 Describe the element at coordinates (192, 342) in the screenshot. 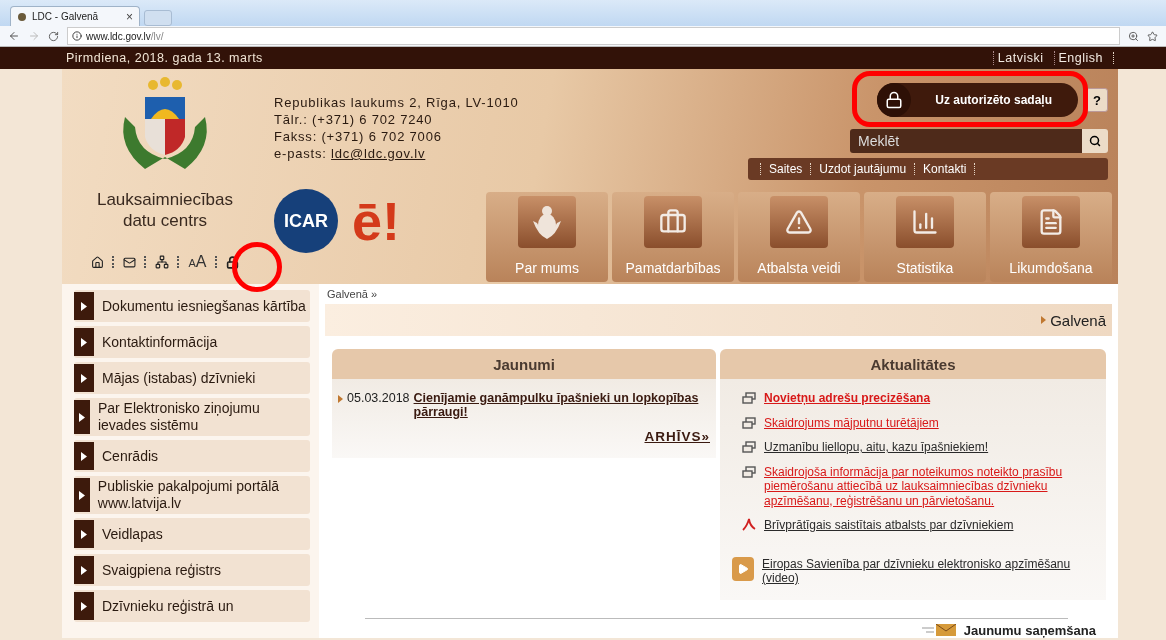

I see `sidebar-item: Kontaktinformācija` at that location.